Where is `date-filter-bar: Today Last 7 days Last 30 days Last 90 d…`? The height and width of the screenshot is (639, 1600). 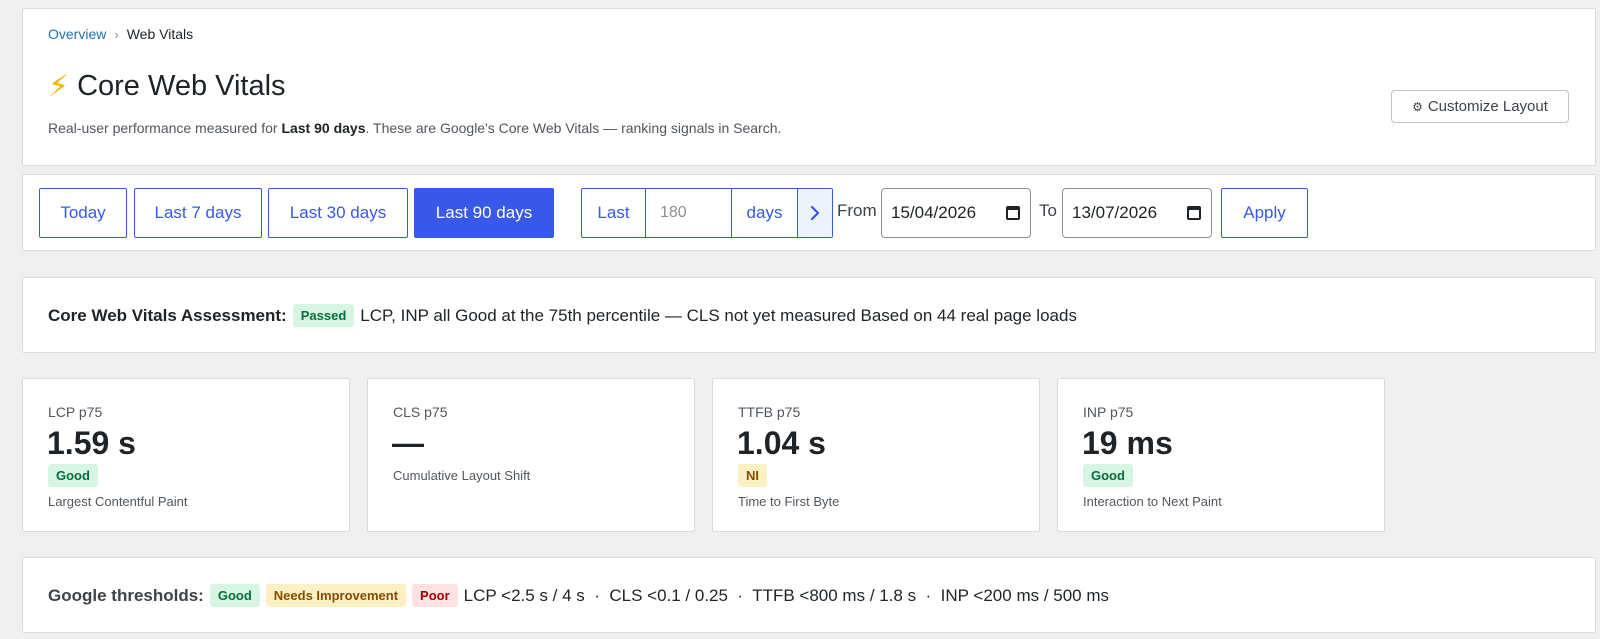 date-filter-bar: Today Last 7 days Last 30 days Last 90 d… is located at coordinates (809, 212).